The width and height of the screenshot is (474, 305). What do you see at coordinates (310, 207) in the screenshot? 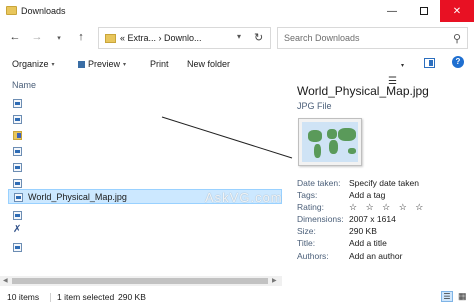
I see `property-label: Rating:` at bounding box center [310, 207].